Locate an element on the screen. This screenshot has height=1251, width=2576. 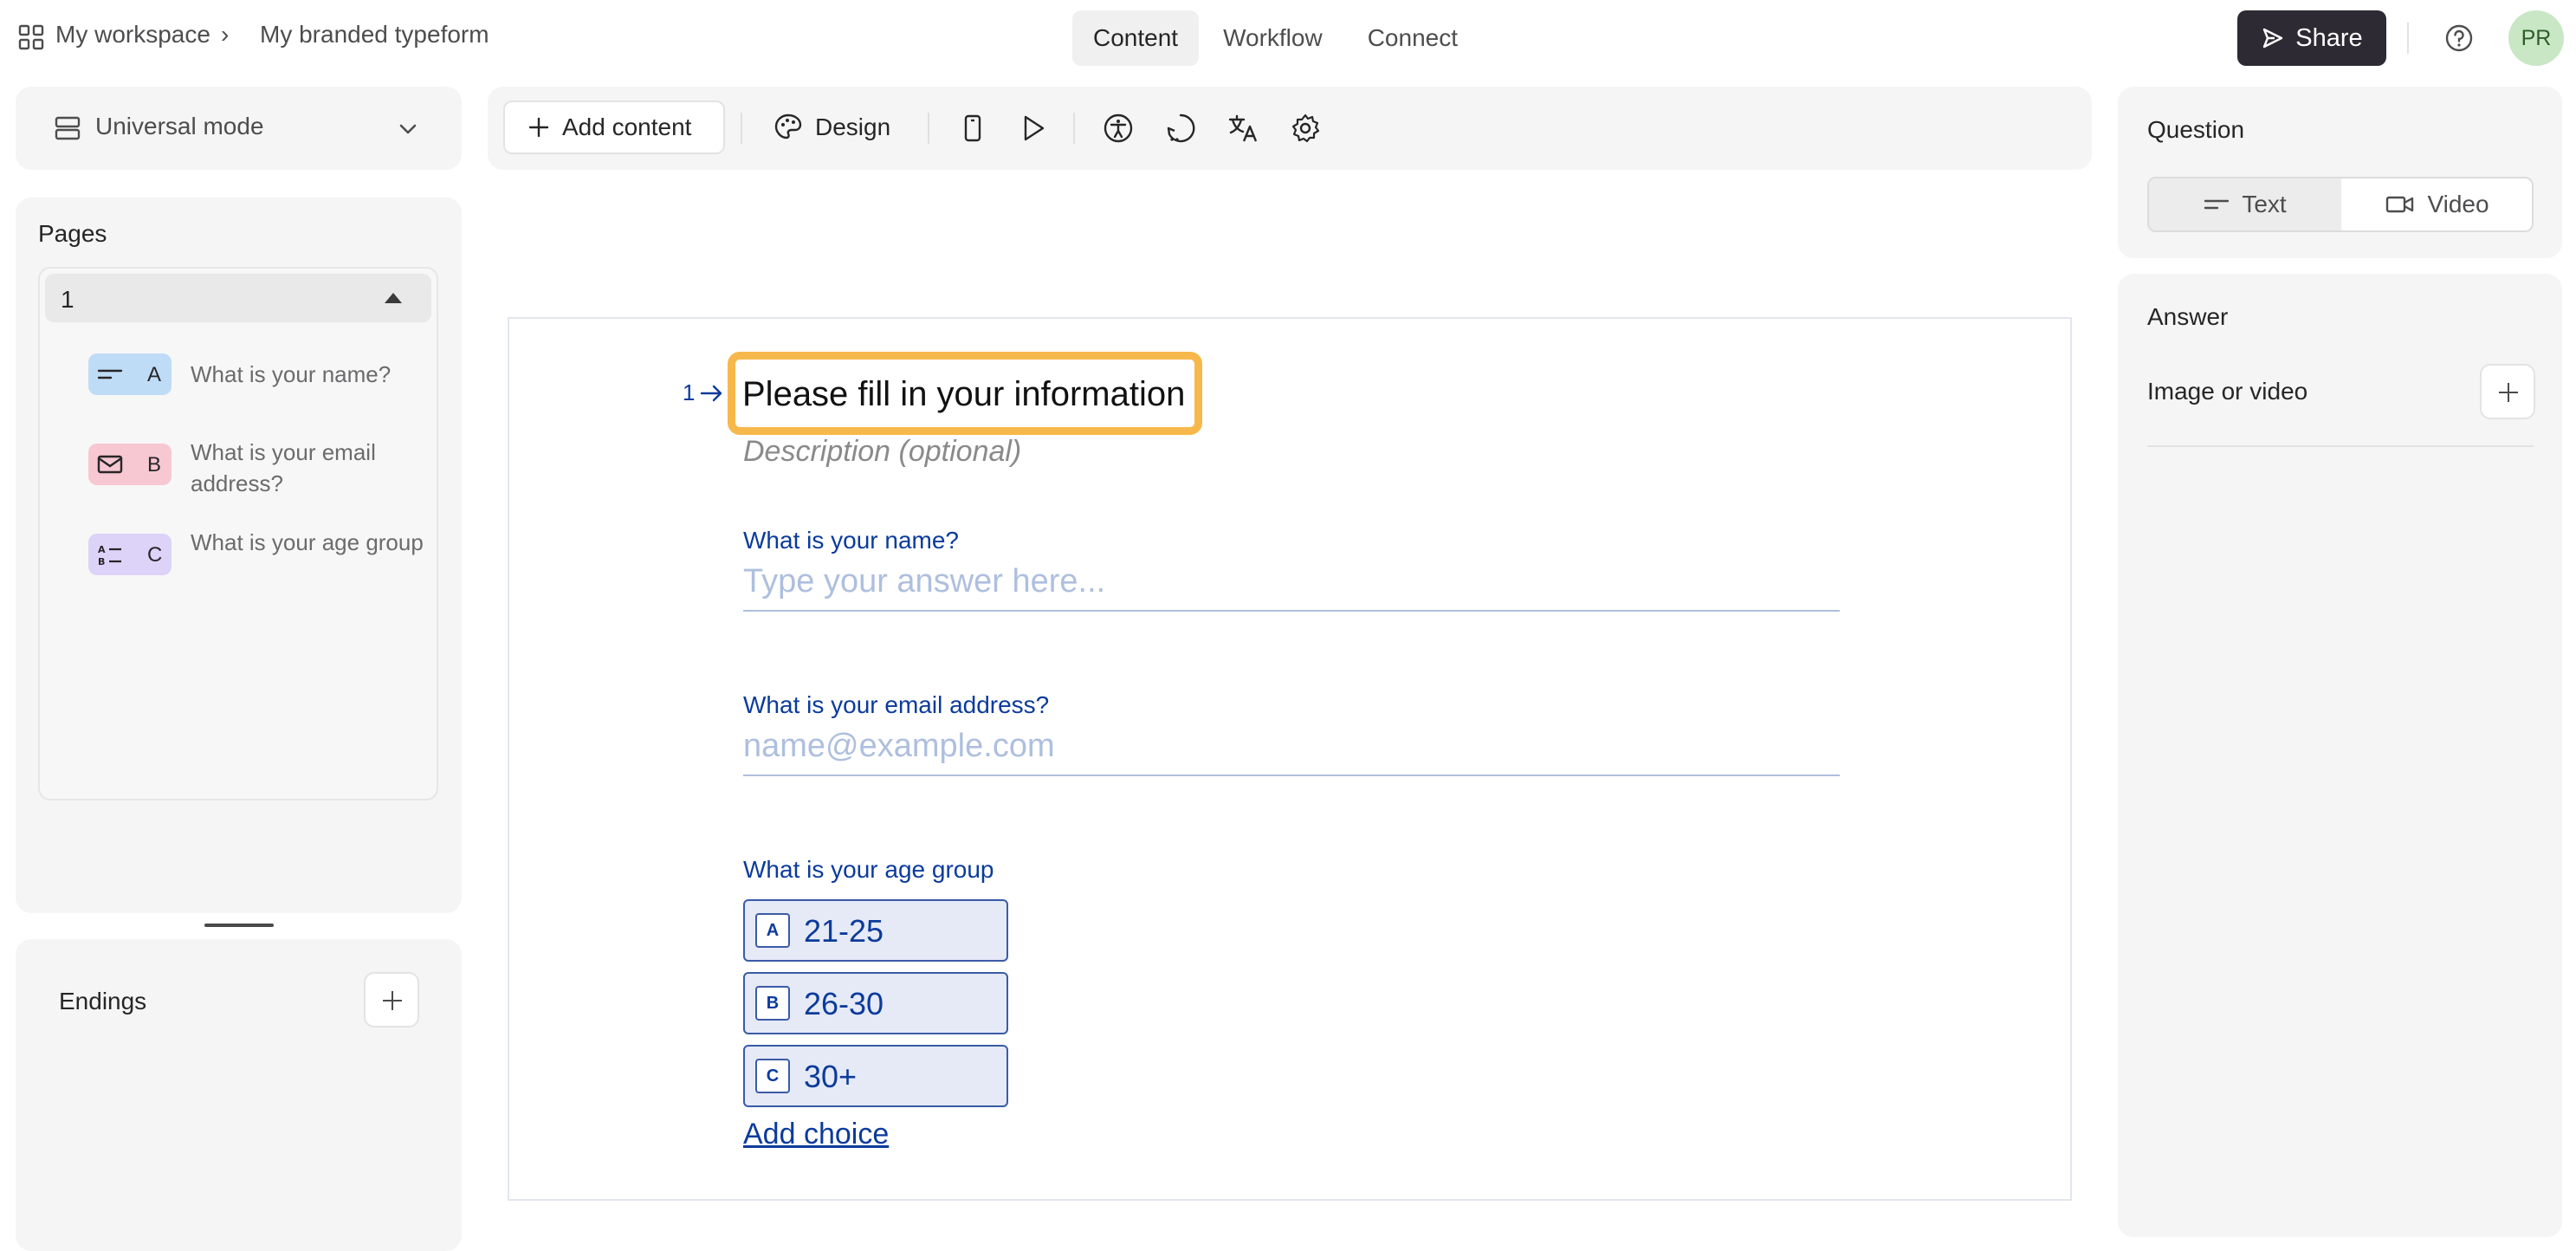
add-content-label: Add content is located at coordinates (627, 127).